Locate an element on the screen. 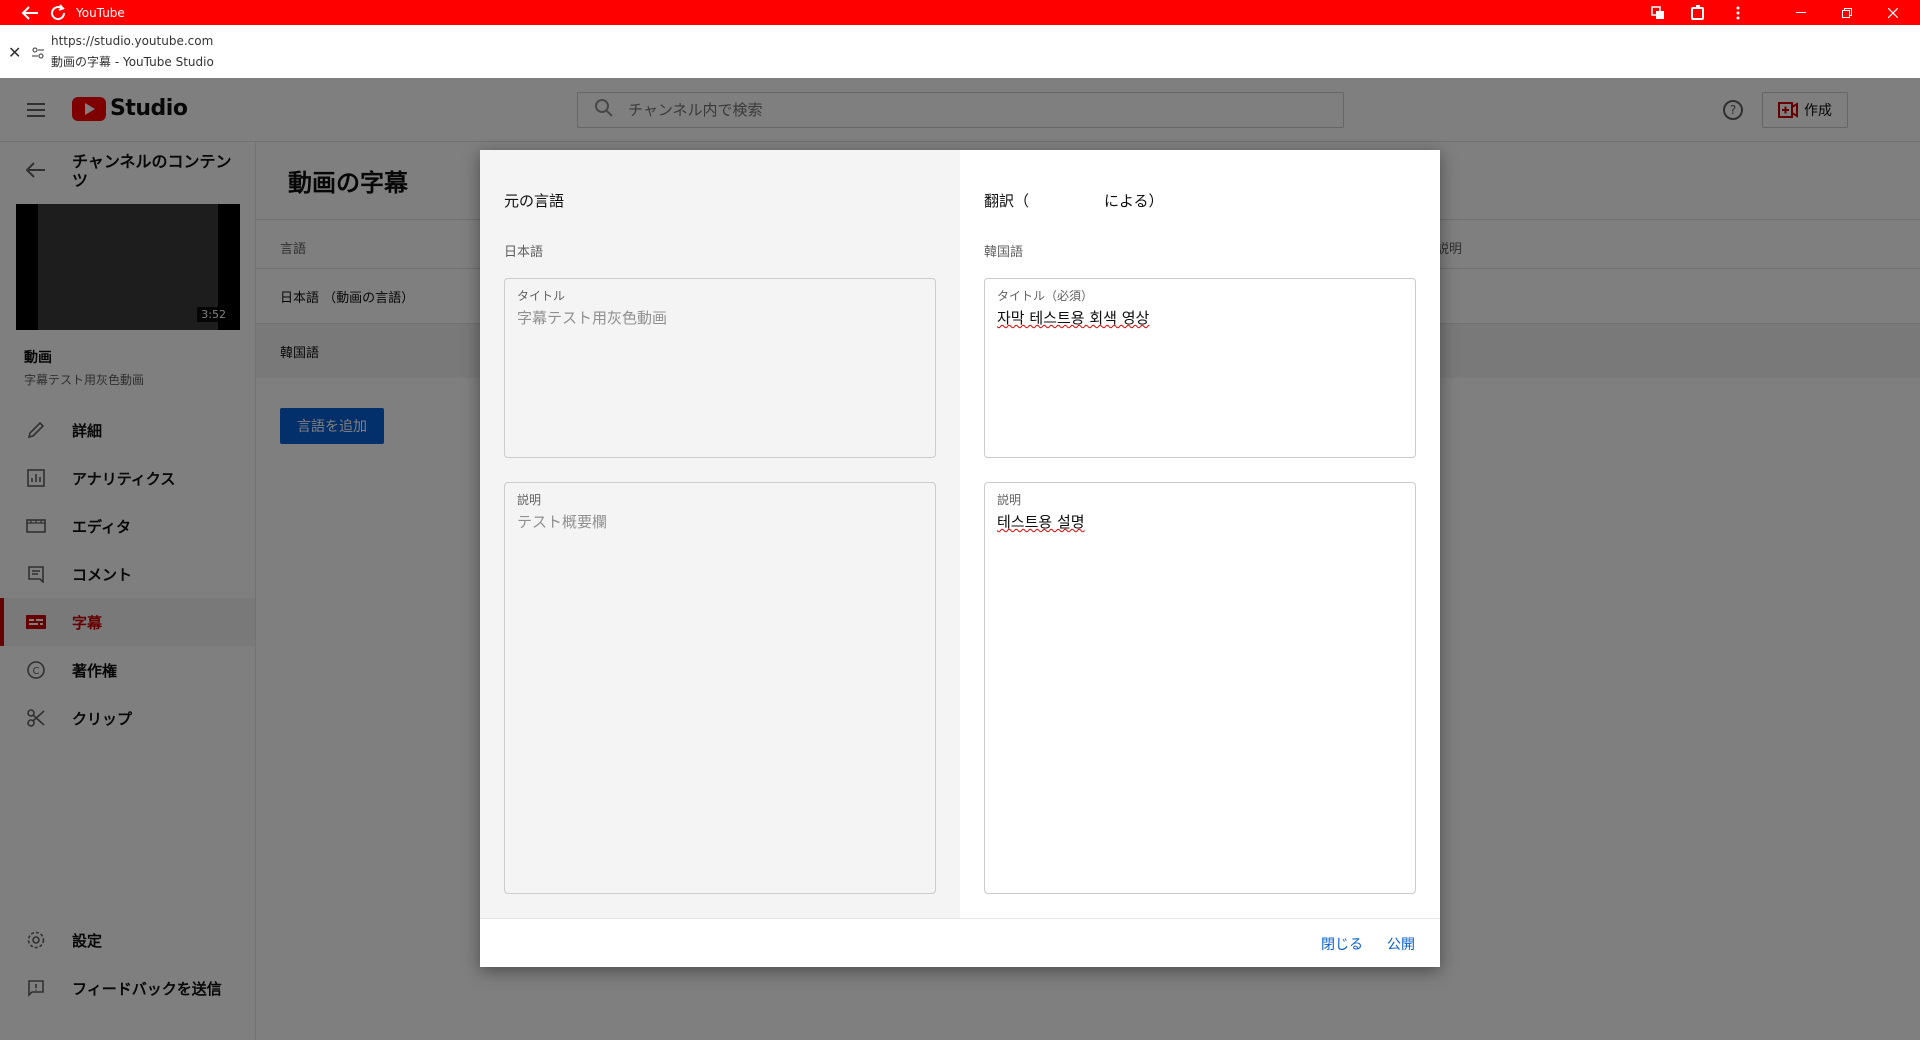 Image resolution: width=1920 pixels, height=1040 pixels. title-input: 자막 테스트용 회색 영상 is located at coordinates (1073, 317).